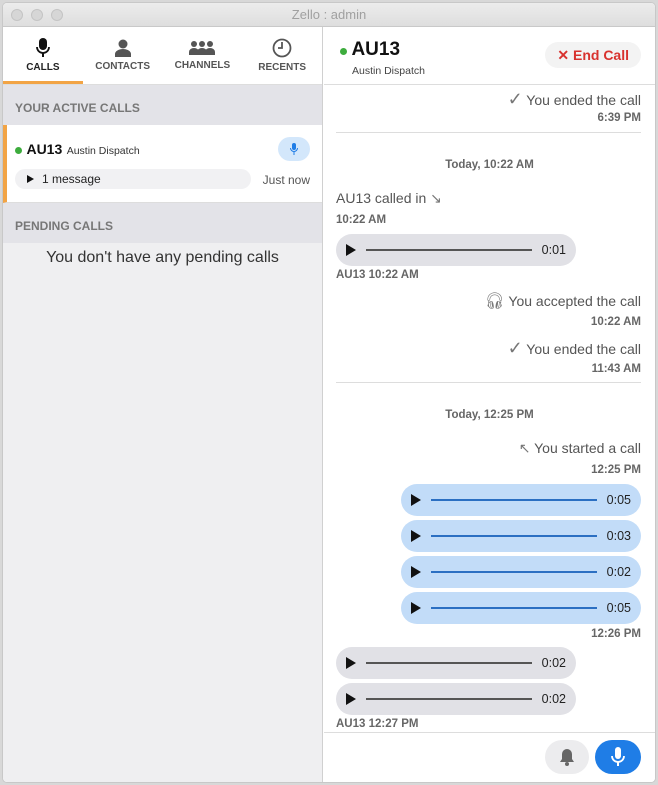 This screenshot has width=658, height=785. What do you see at coordinates (489, 757) in the screenshot?
I see `bottom-bar` at bounding box center [489, 757].